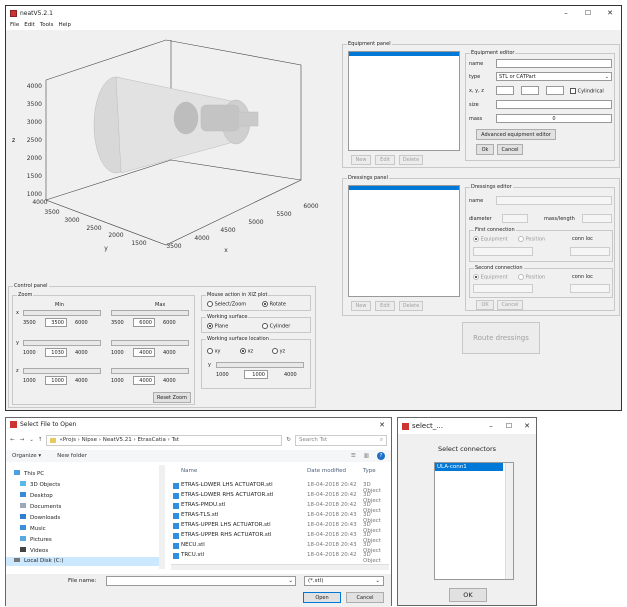 The height and width of the screenshot is (607, 627). I want to click on equip-mass-input: 0, so click(554, 118).